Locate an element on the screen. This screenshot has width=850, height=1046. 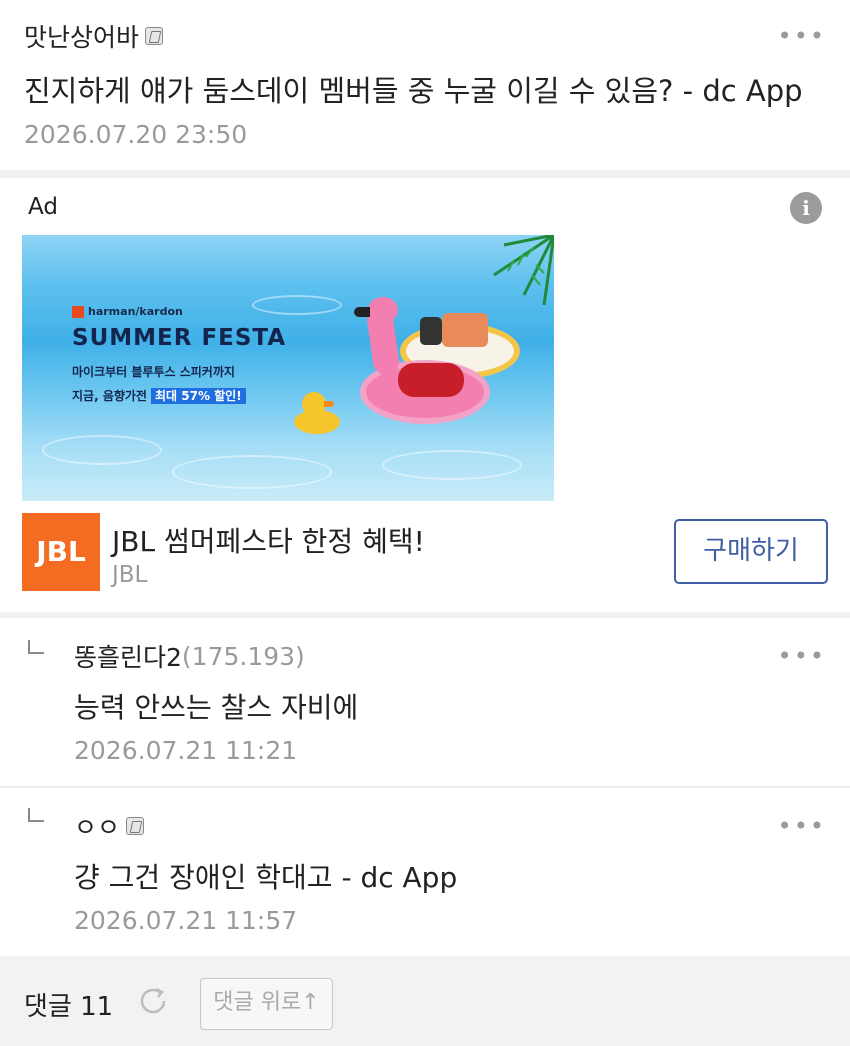
post-author-name: 맛난상어바 is located at coordinates (81, 36).